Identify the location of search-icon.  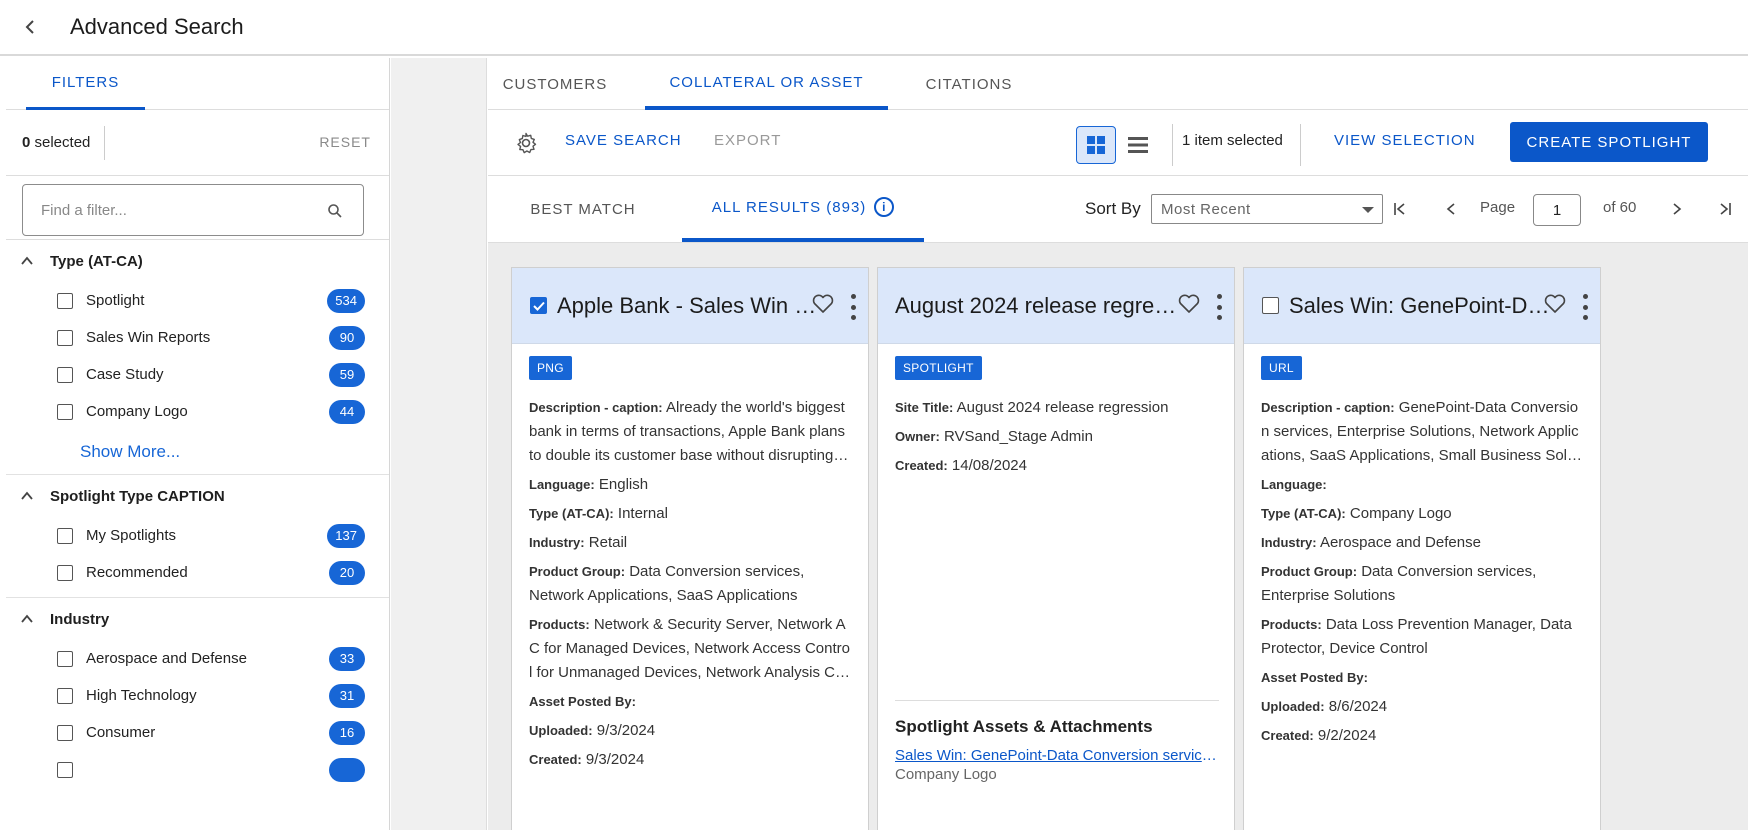
(335, 211).